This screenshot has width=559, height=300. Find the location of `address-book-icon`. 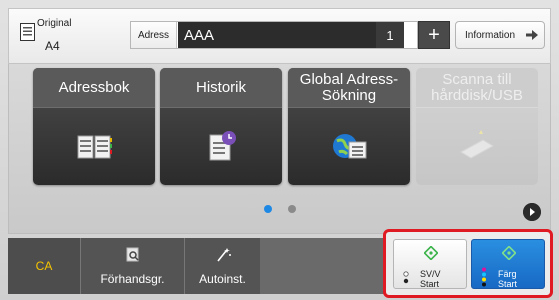

address-book-icon is located at coordinates (94, 147).